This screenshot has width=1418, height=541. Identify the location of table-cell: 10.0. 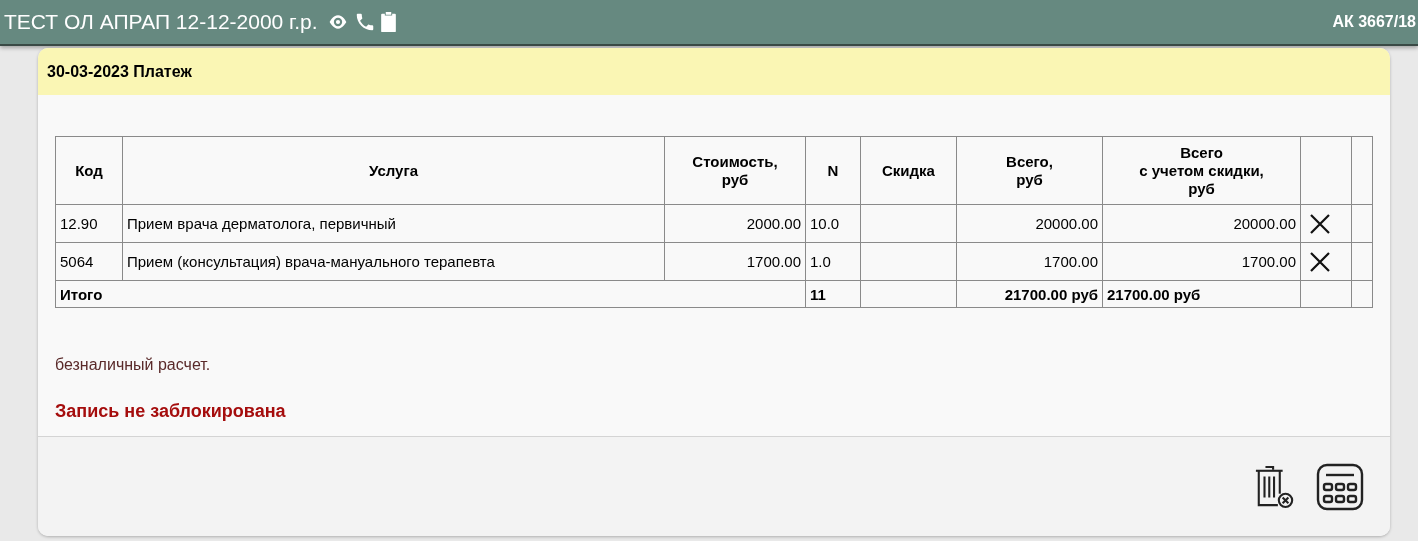
(833, 223).